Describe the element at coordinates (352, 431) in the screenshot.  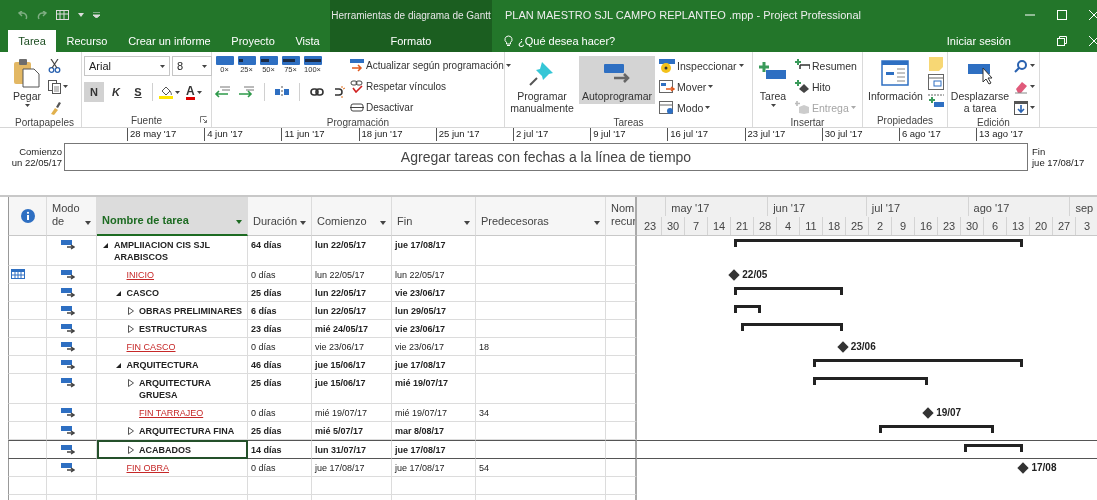
I see `table-cell: mié 5/07/17` at that location.